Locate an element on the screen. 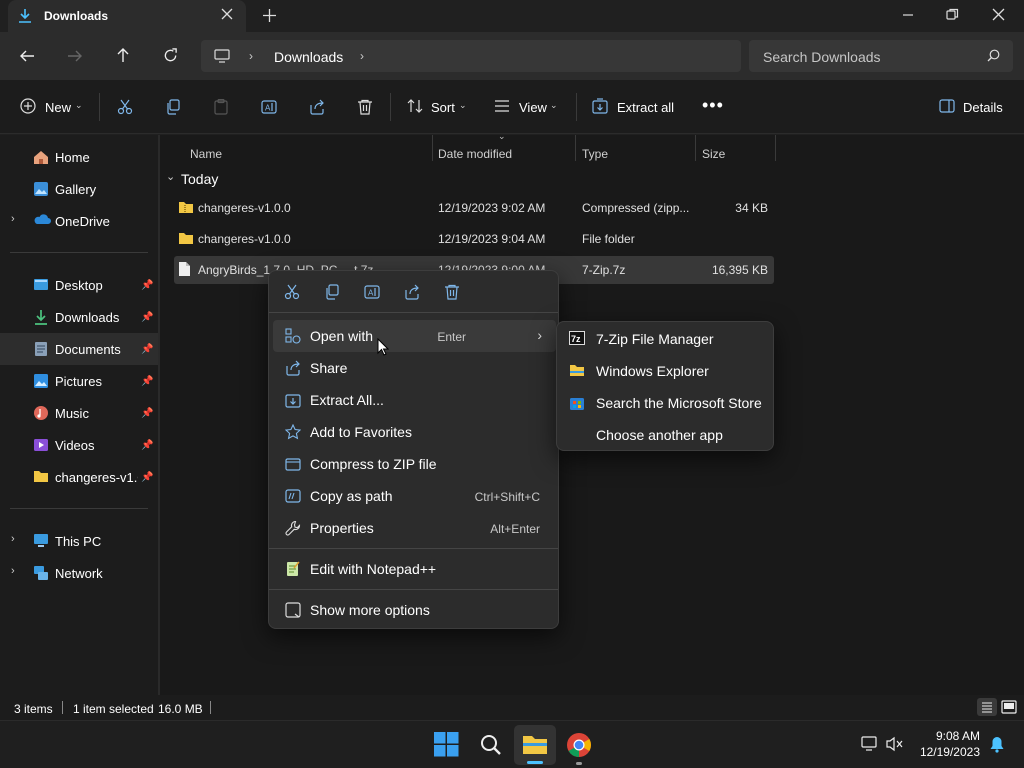 The height and width of the screenshot is (768, 1024). menu-item-copy-as-path: Copy as path Ctrl+Shift+C is located at coordinates (414, 496).